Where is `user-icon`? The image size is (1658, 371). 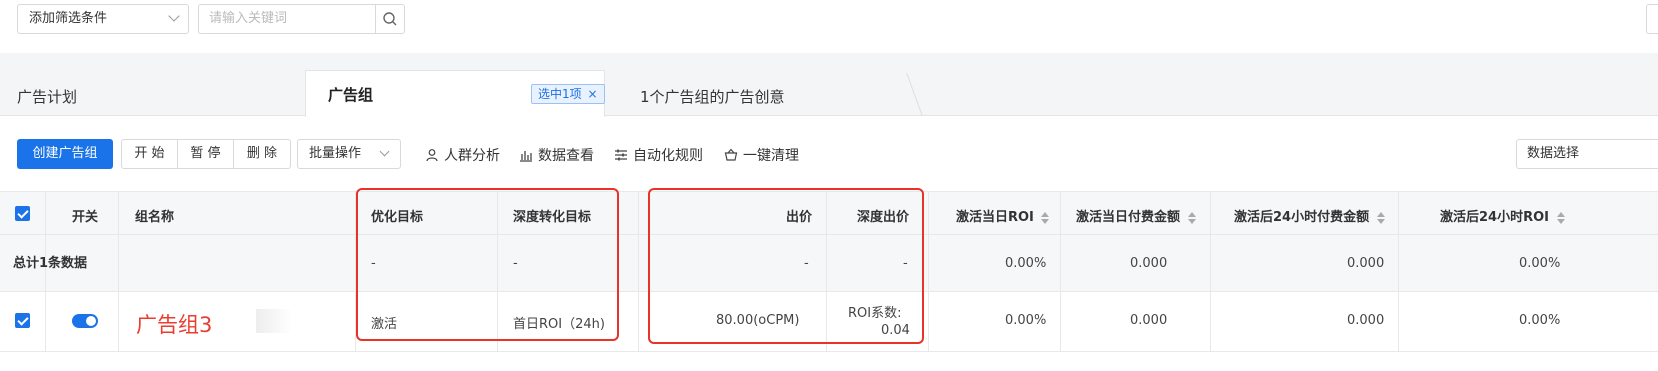 user-icon is located at coordinates (432, 155).